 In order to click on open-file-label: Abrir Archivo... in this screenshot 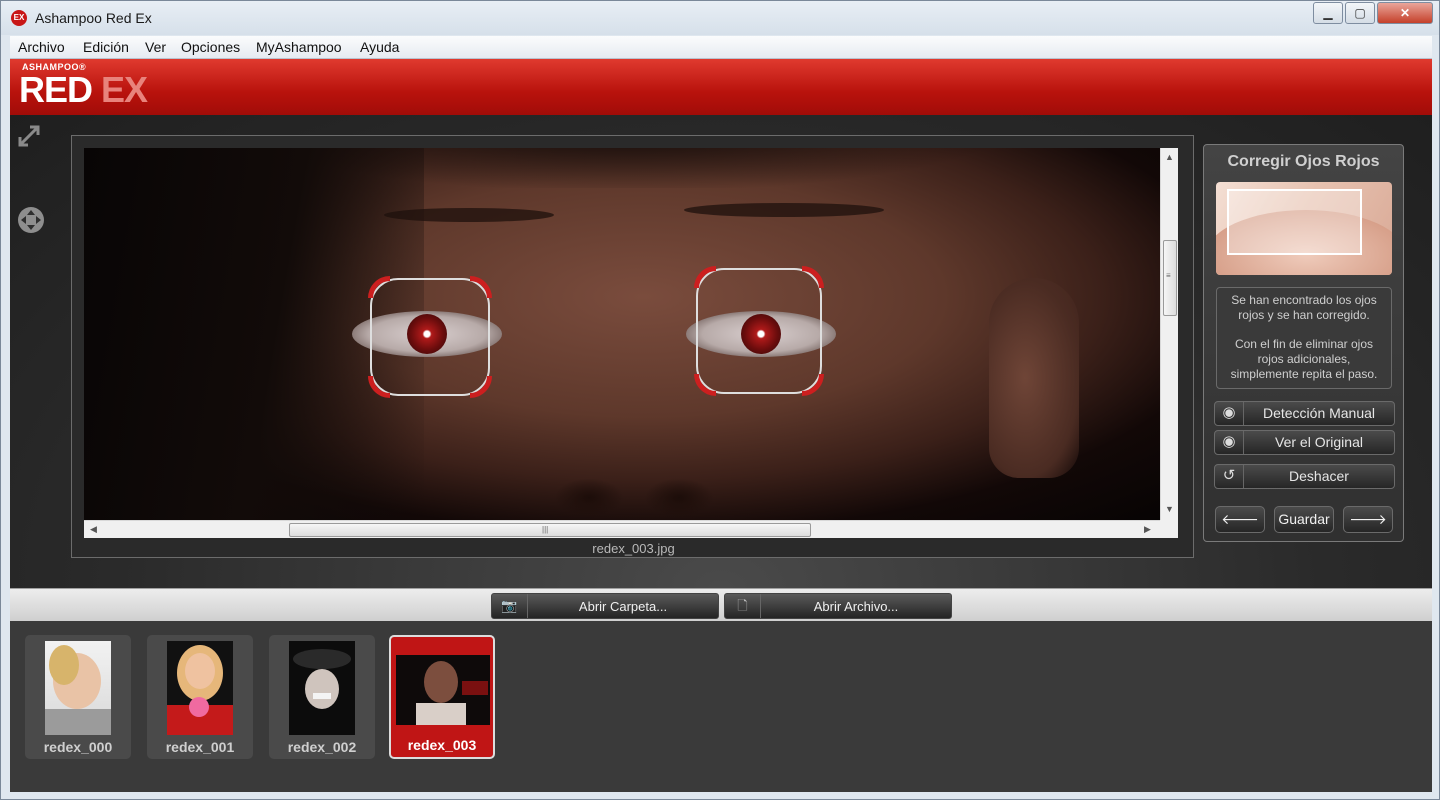, I will do `click(856, 606)`.